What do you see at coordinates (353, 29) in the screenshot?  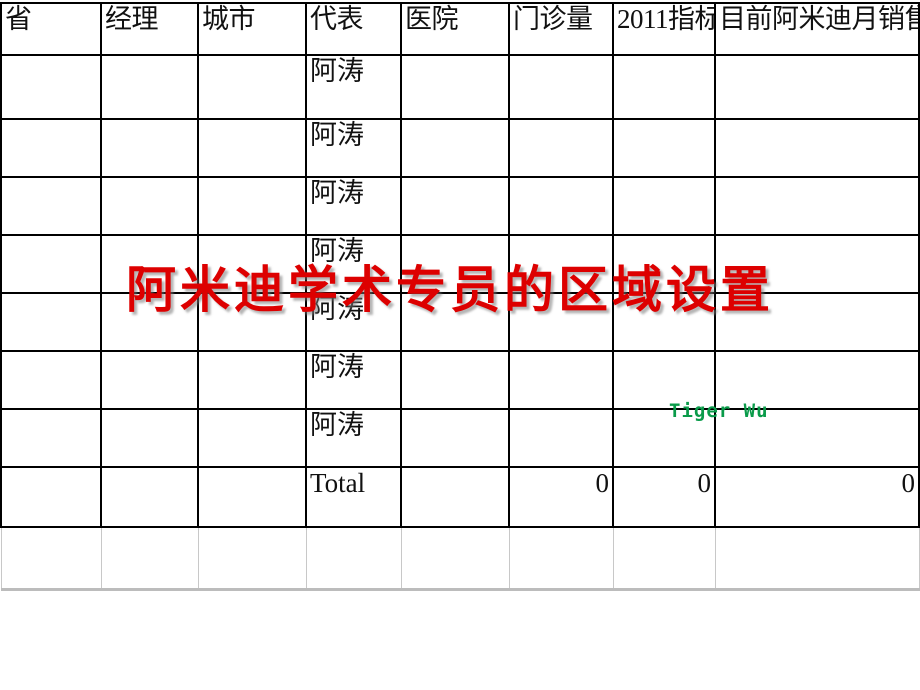 I see `column-header-rep: 代表` at bounding box center [353, 29].